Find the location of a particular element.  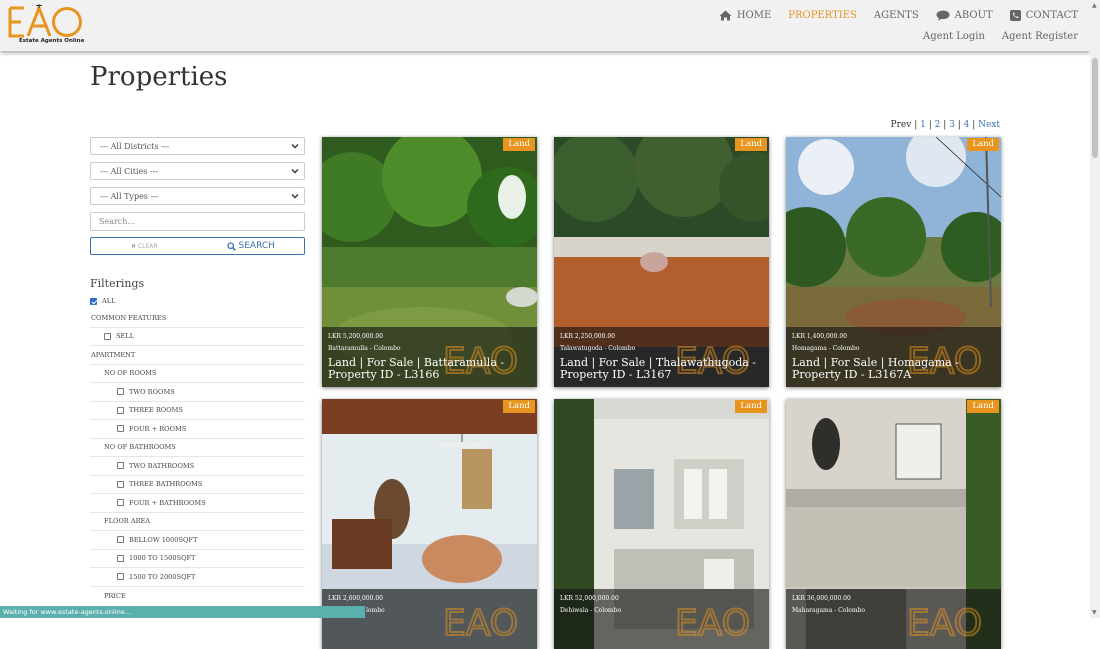

filter-group-label: NO OF ROOMS is located at coordinates (130, 373).